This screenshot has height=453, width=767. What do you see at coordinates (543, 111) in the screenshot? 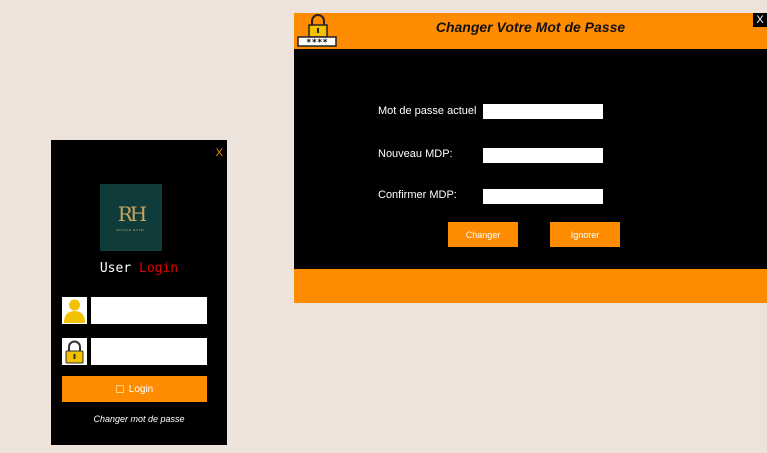
I see `current-password-input` at bounding box center [543, 111].